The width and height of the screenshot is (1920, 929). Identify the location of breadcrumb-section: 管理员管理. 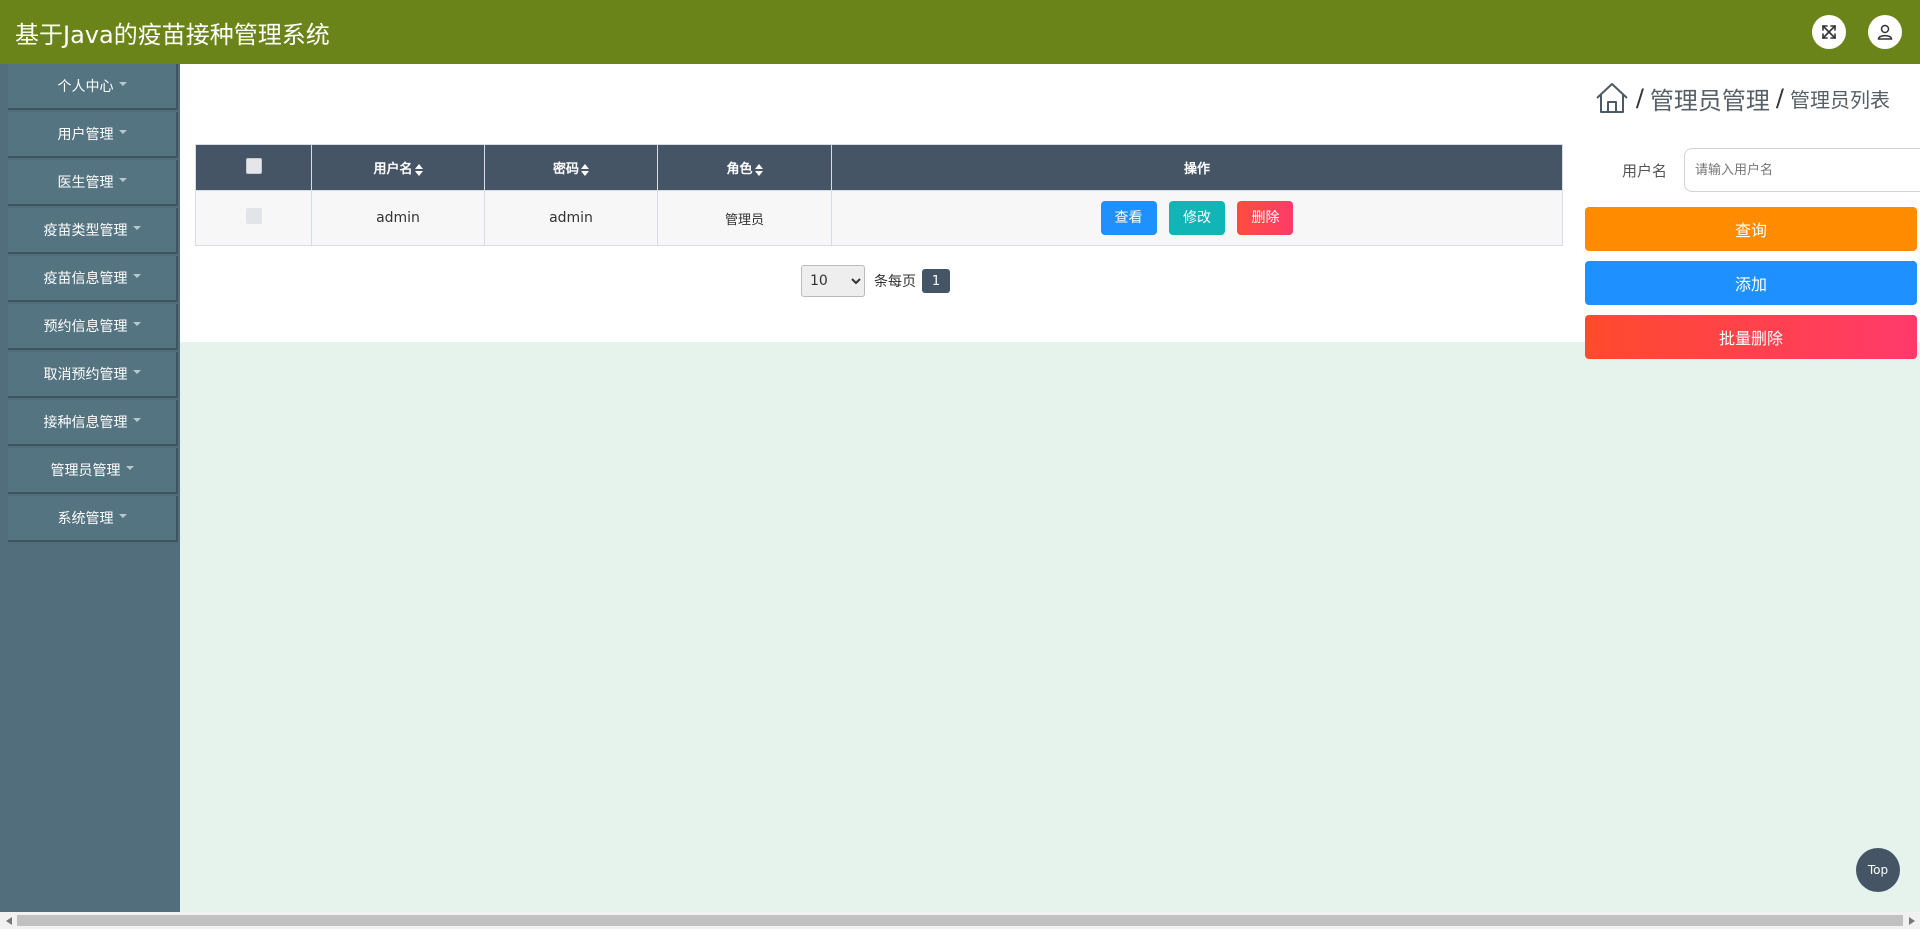
(1710, 98).